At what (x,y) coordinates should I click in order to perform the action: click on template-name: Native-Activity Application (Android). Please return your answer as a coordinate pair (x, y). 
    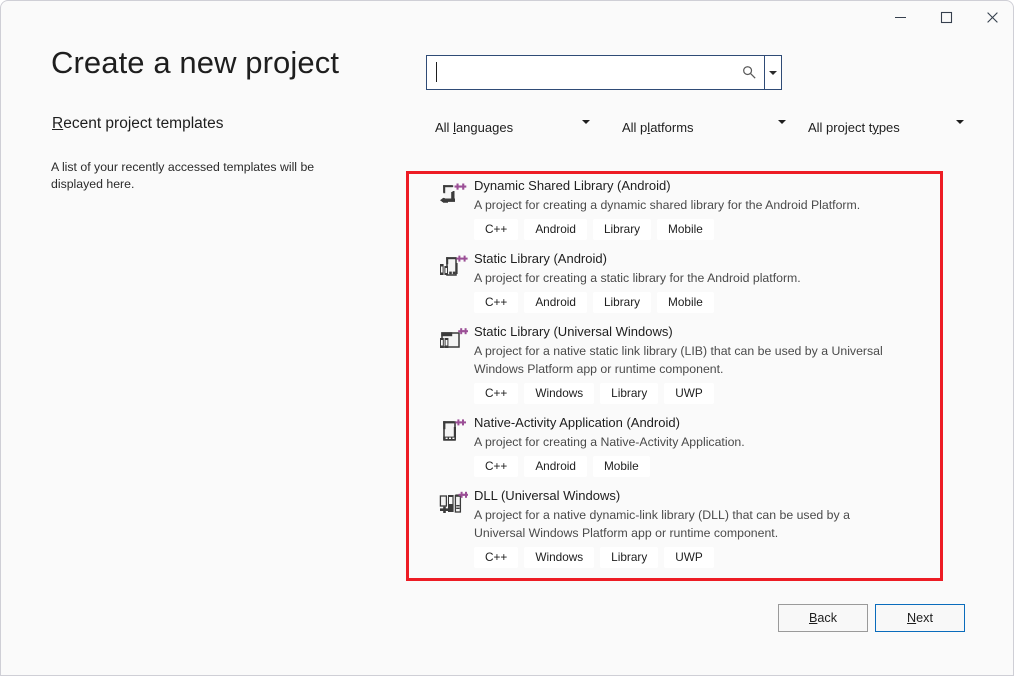
    Looking at the image, I should click on (577, 422).